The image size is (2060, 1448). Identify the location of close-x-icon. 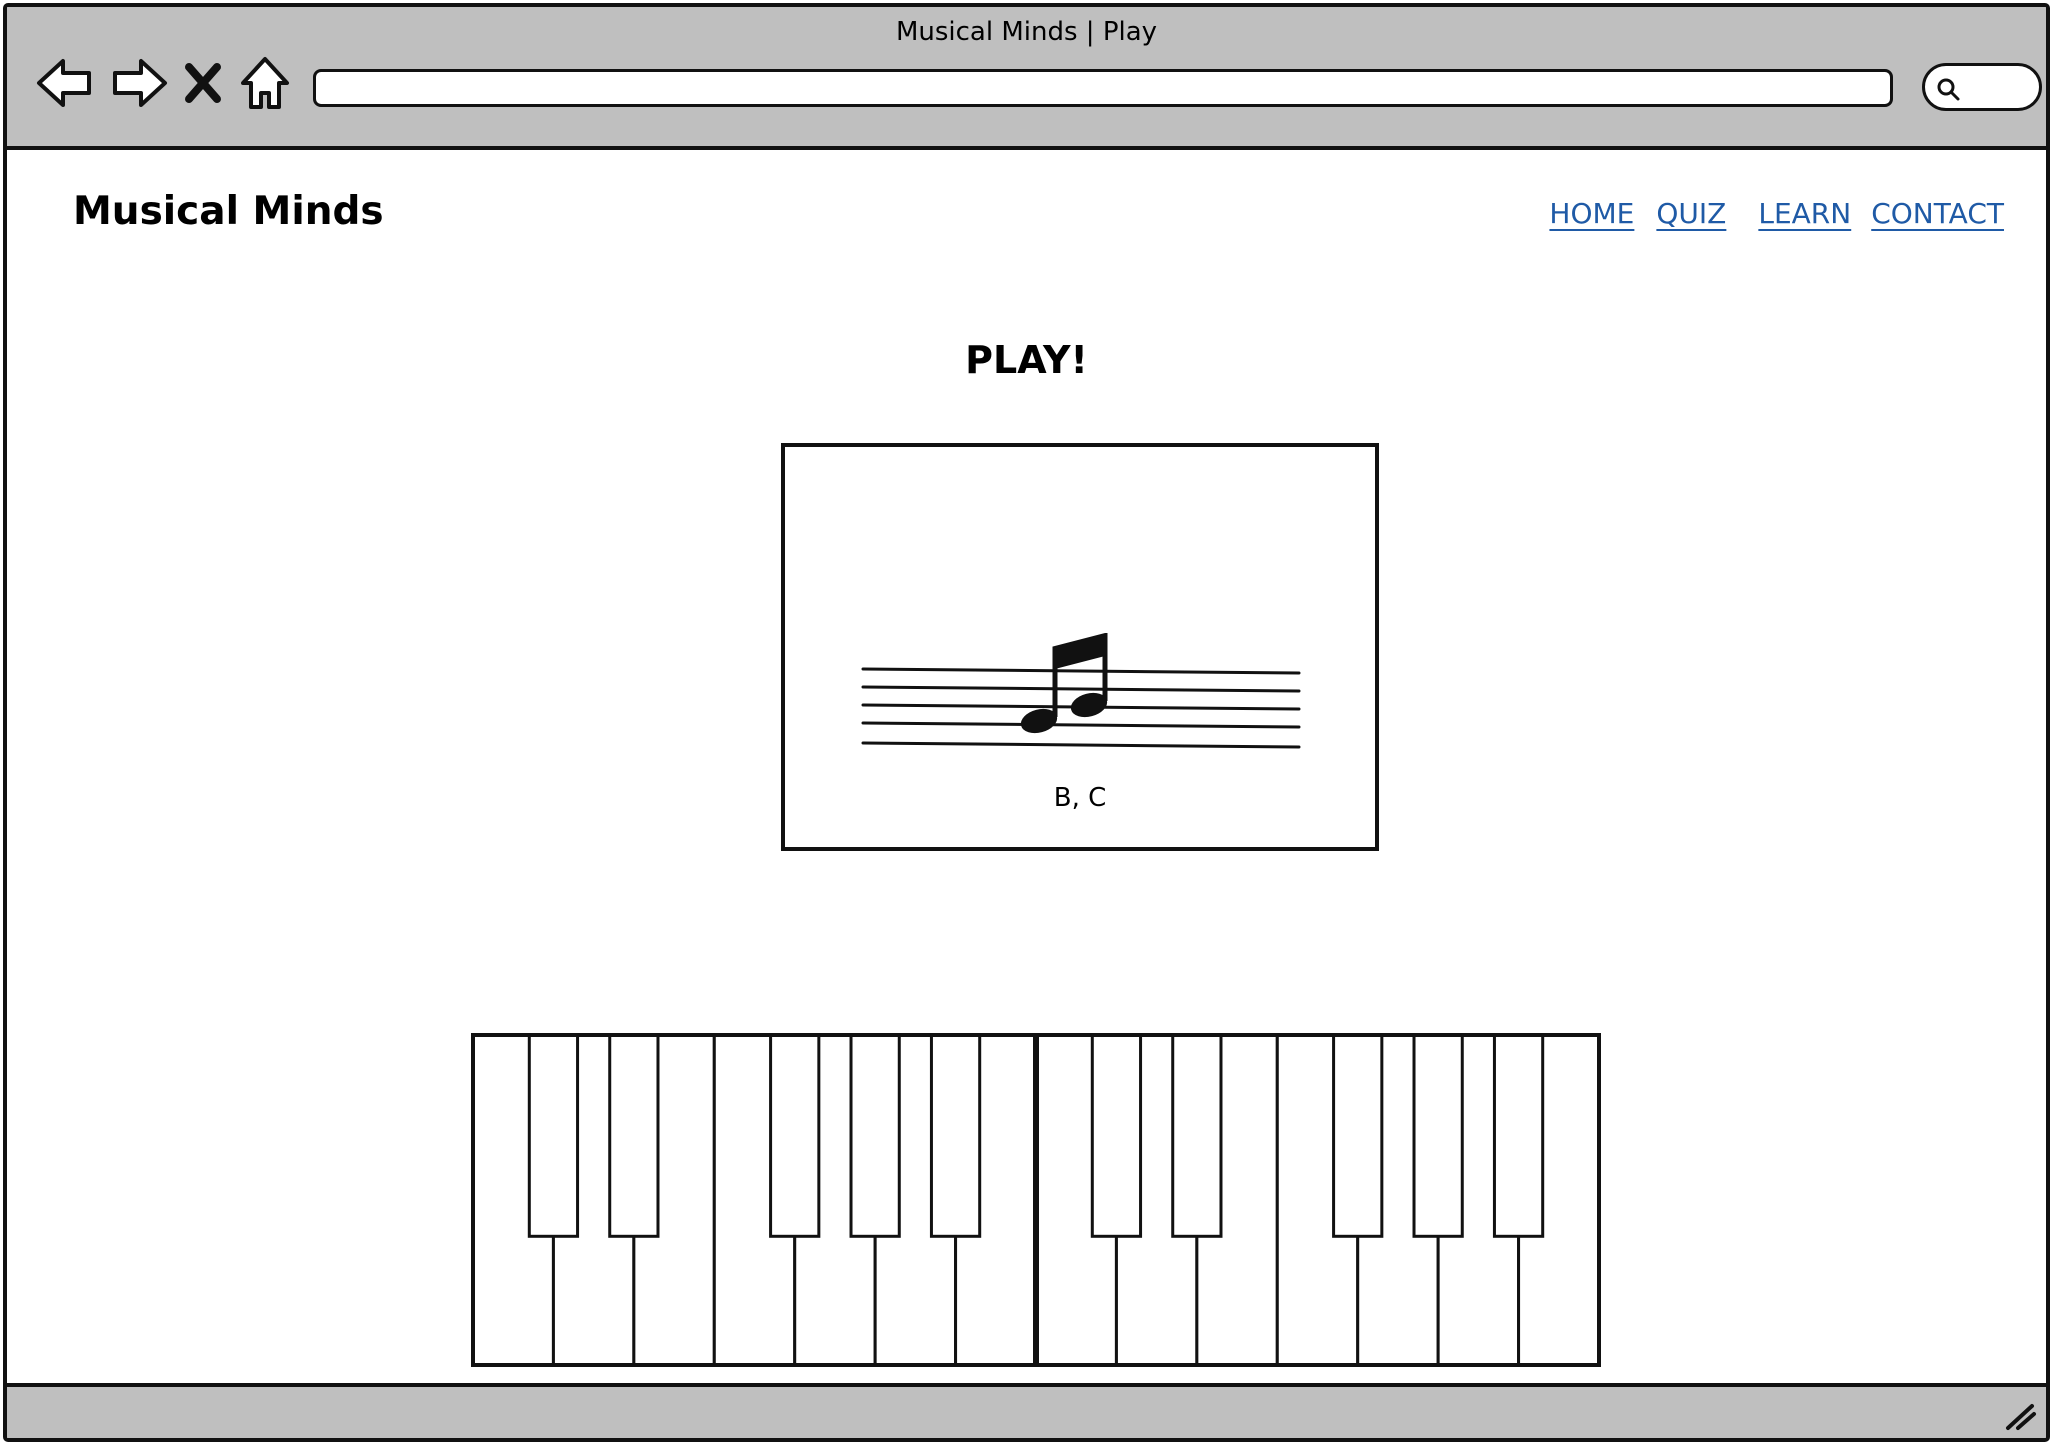
(203, 83).